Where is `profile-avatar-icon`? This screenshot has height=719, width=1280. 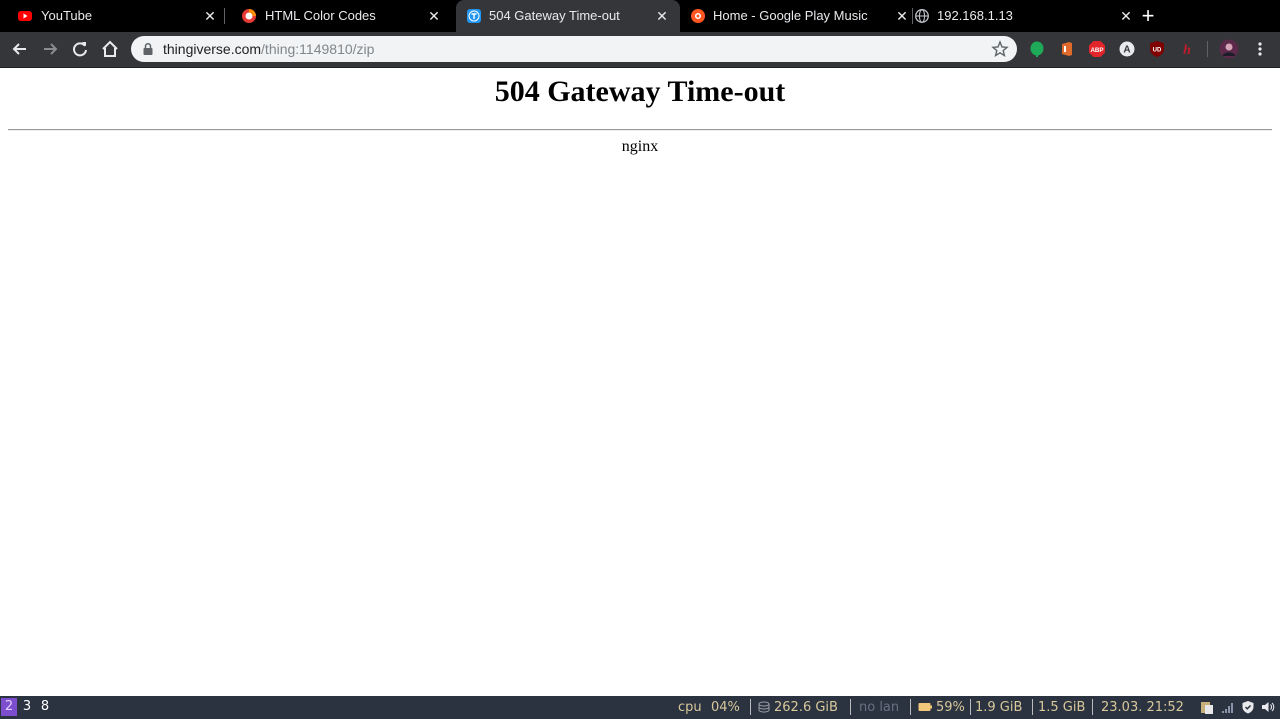
profile-avatar-icon is located at coordinates (1229, 49).